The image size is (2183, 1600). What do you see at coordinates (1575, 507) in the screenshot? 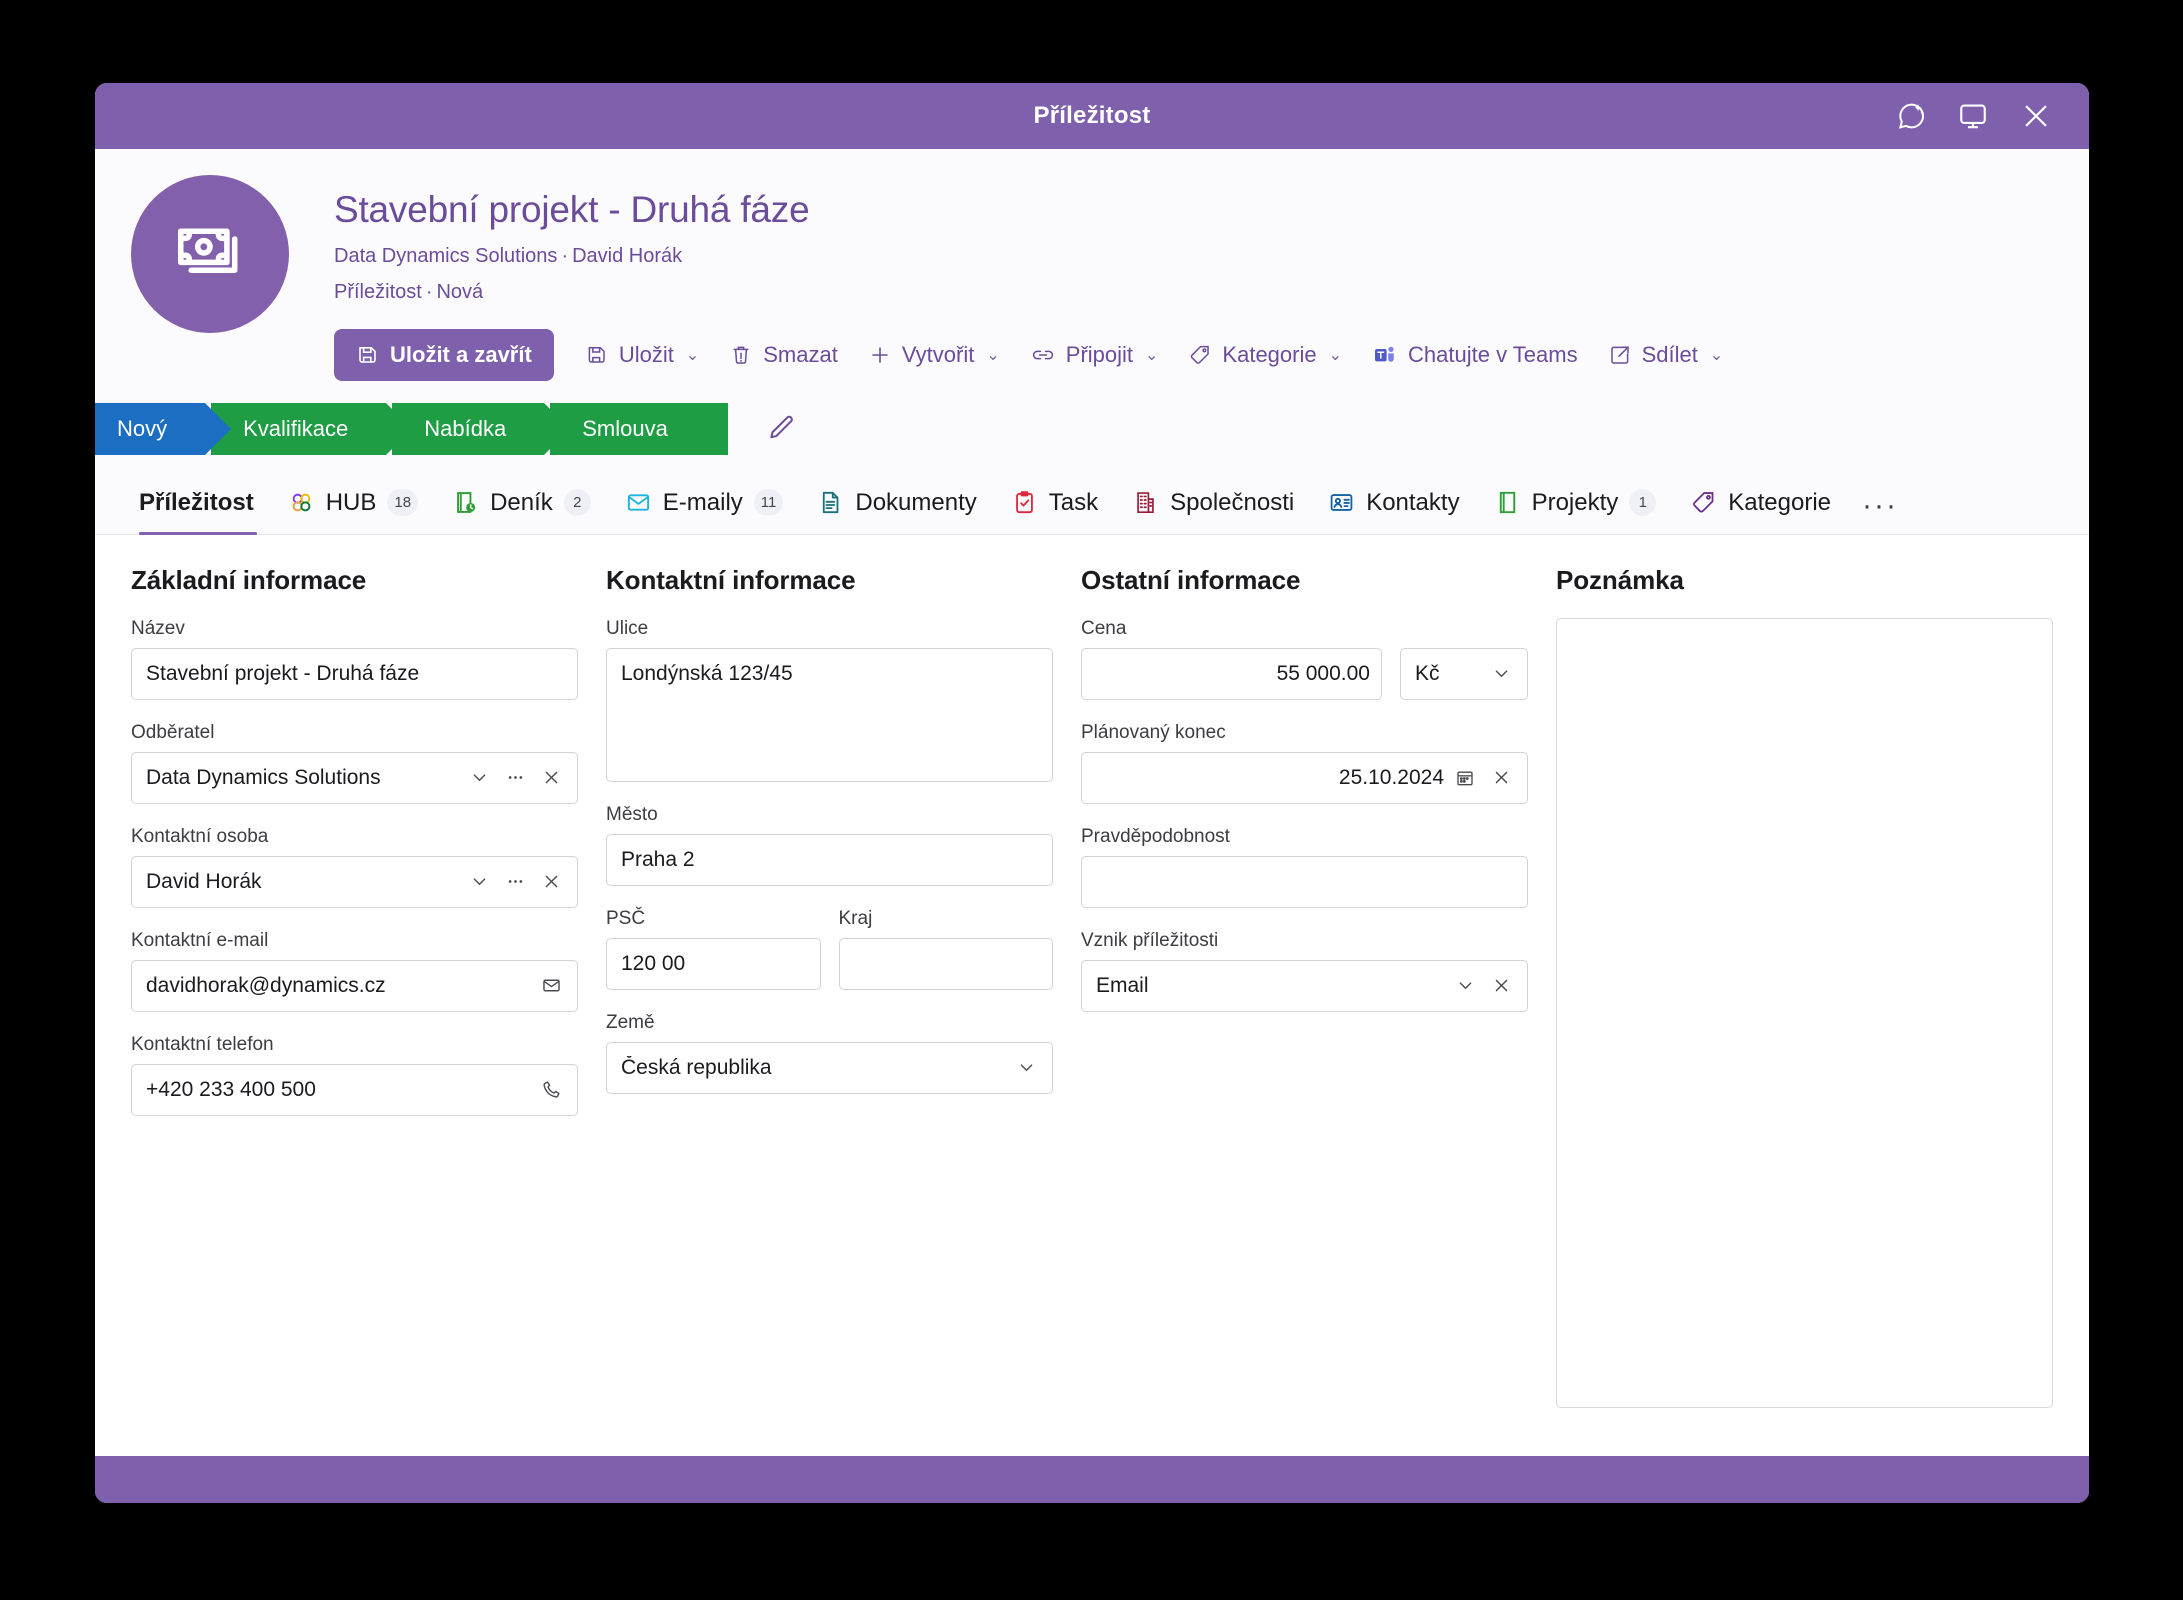
I see `tab-projekty: Projekty 1` at bounding box center [1575, 507].